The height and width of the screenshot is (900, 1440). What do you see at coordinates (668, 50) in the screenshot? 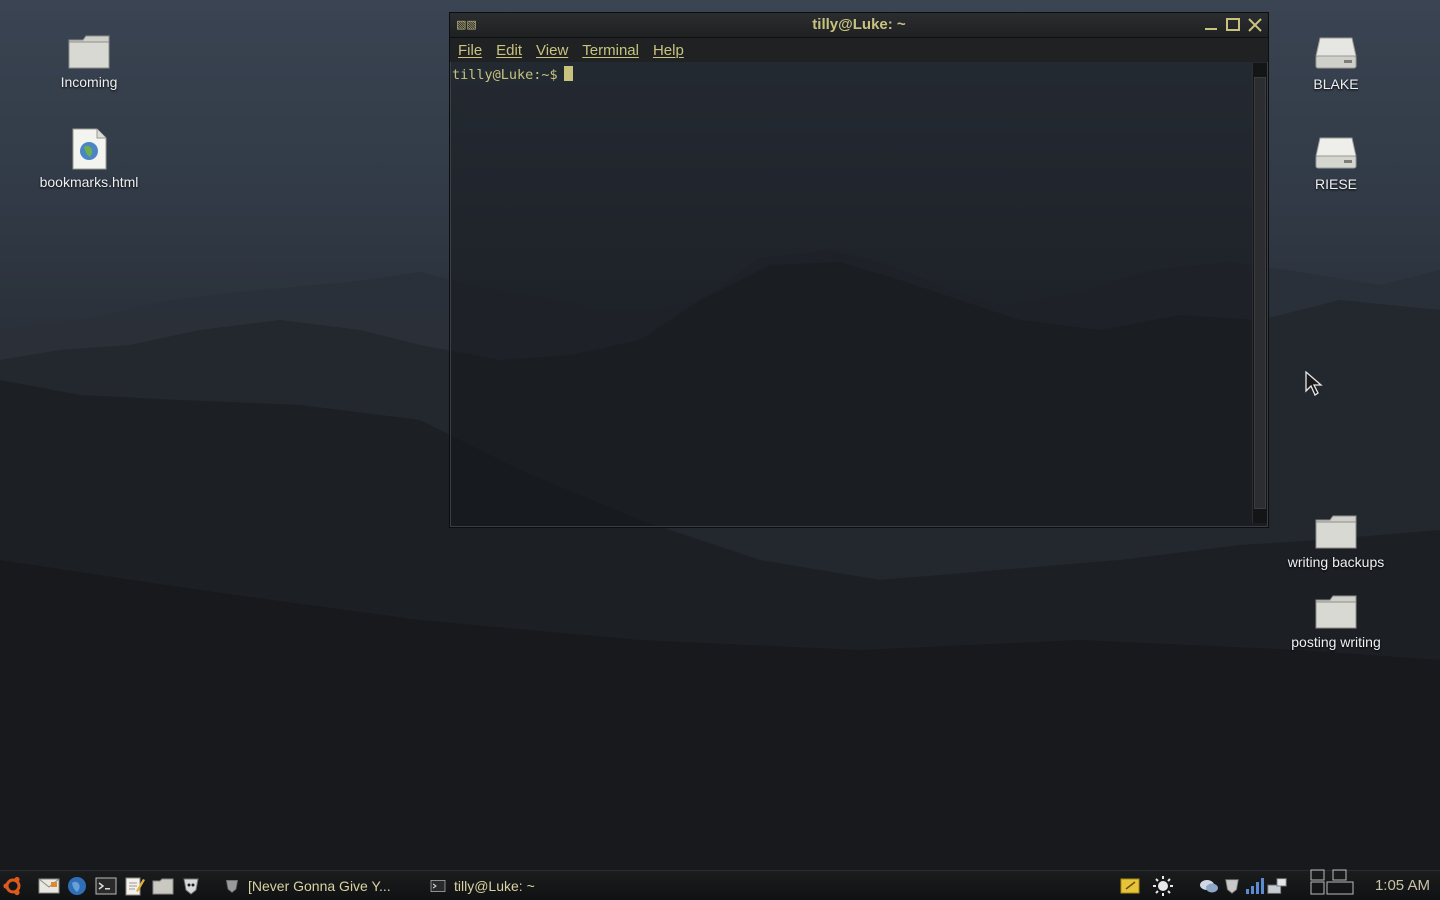
I see `menu-help: Help` at bounding box center [668, 50].